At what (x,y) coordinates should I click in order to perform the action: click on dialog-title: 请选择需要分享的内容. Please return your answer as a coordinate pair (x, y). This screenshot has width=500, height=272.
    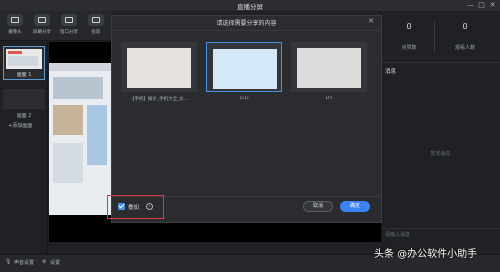
    Looking at the image, I should click on (246, 23).